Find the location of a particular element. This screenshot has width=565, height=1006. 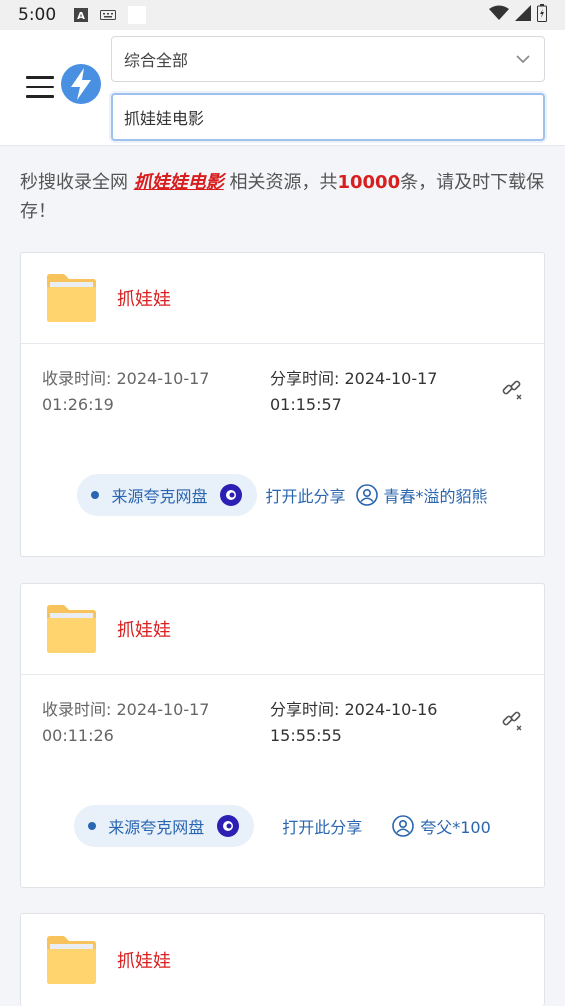

shared-time: 分享时间: 2024-10-16 15:55:55 is located at coordinates (354, 722).